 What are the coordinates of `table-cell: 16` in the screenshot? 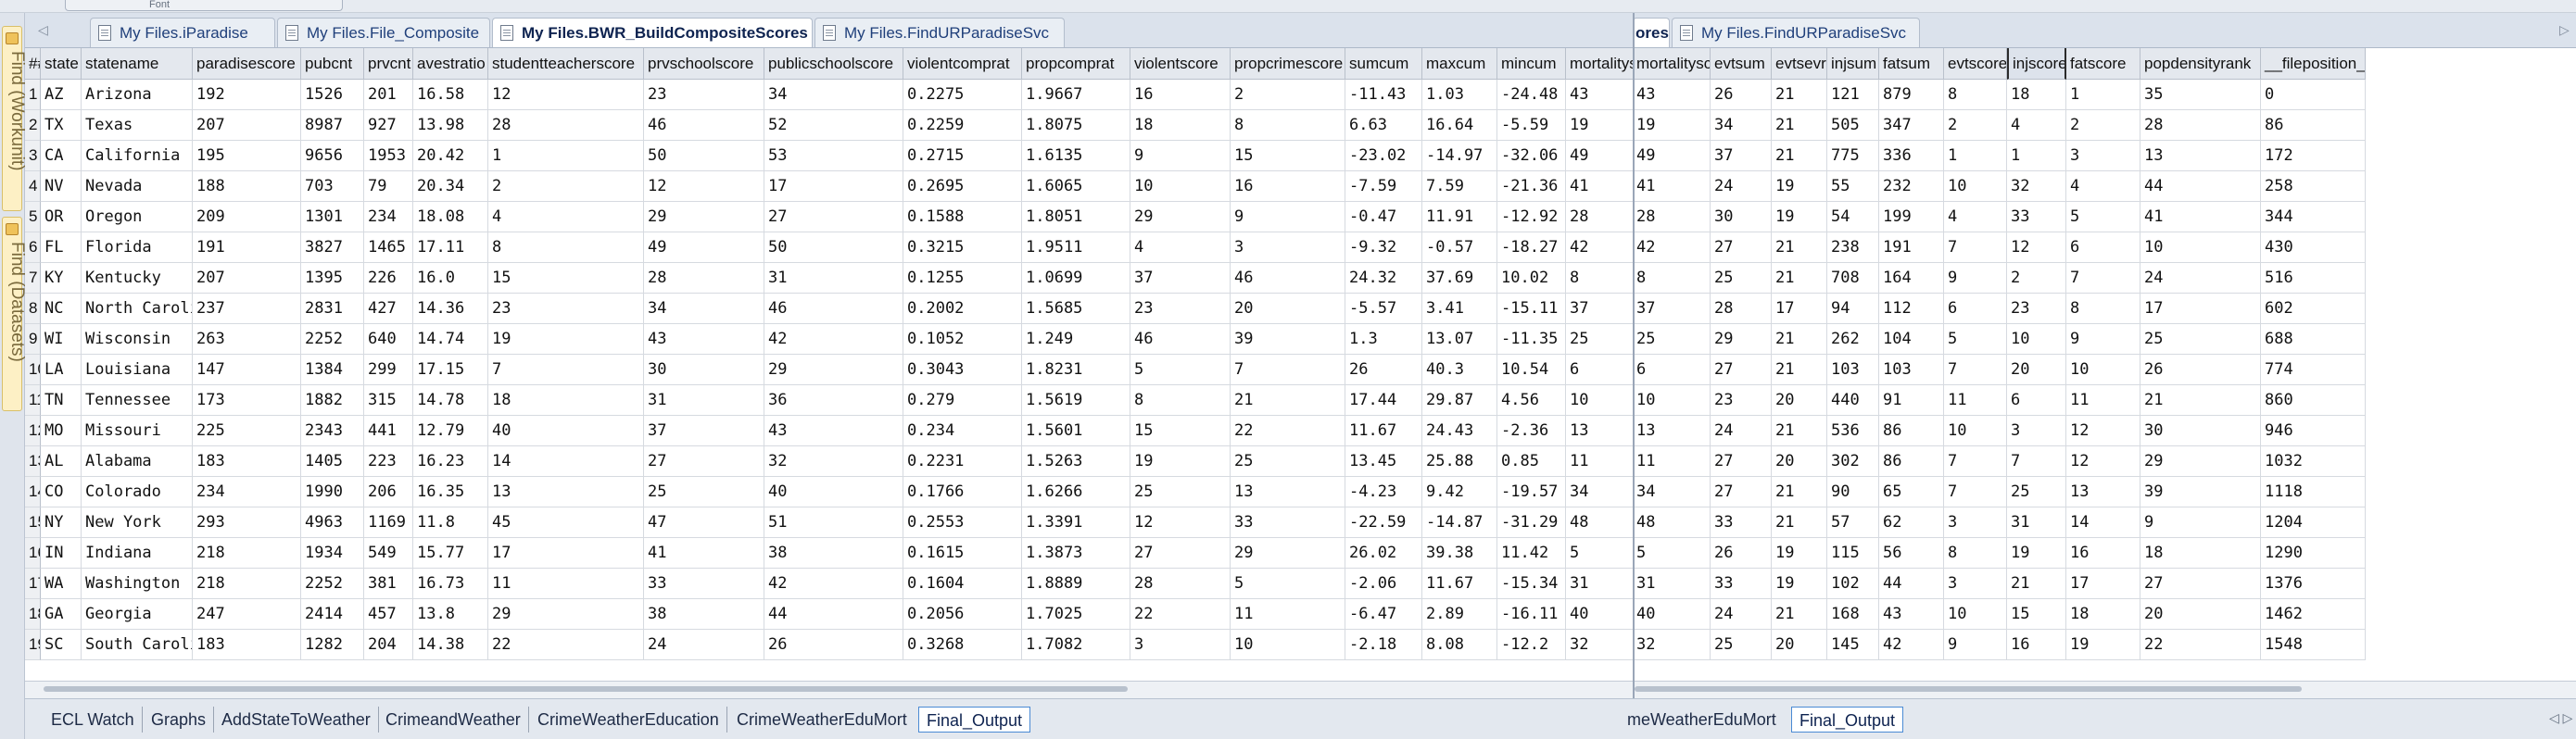 It's located at (1181, 95).